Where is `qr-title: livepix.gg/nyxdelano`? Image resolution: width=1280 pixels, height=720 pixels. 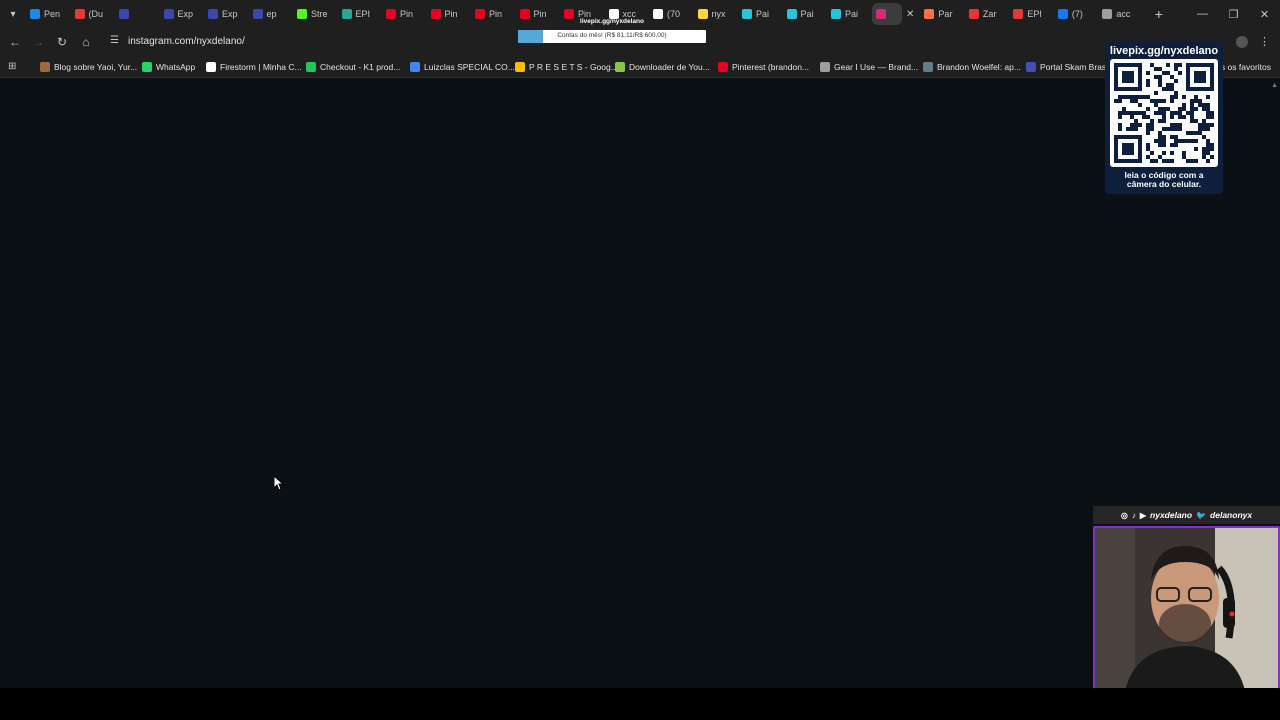
qr-title: livepix.gg/nyxdelano is located at coordinates (1164, 51).